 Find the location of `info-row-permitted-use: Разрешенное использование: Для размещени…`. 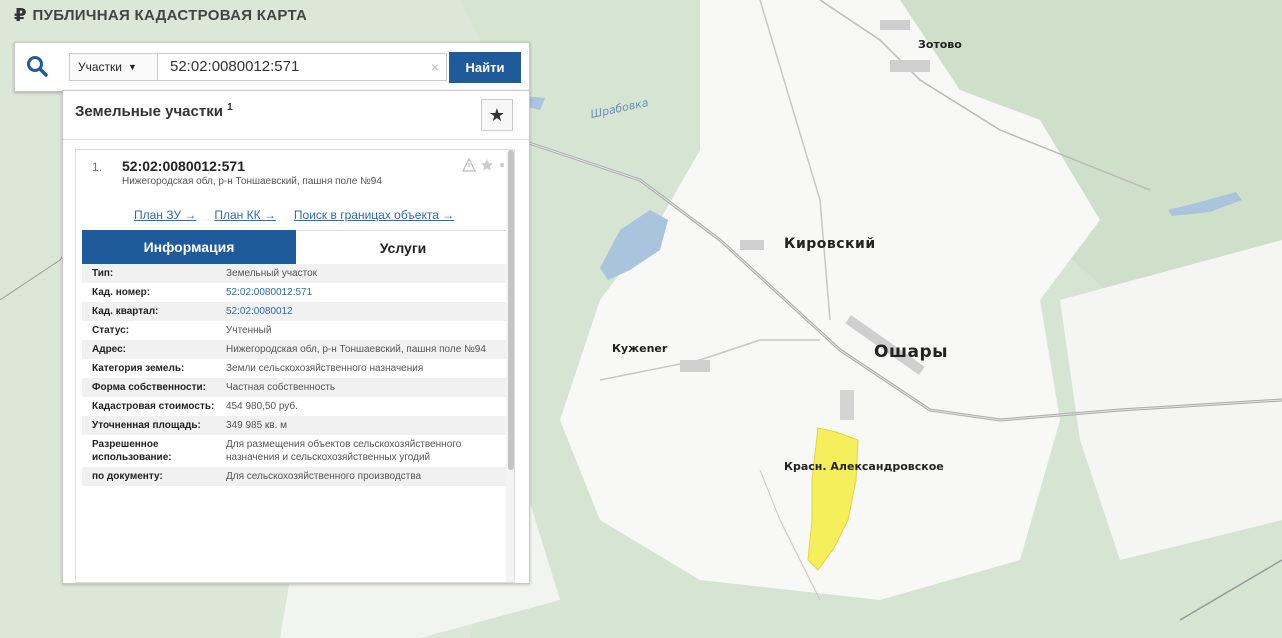

info-row-permitted-use: Разрешенное использование: Для размещени… is located at coordinates (296, 451).